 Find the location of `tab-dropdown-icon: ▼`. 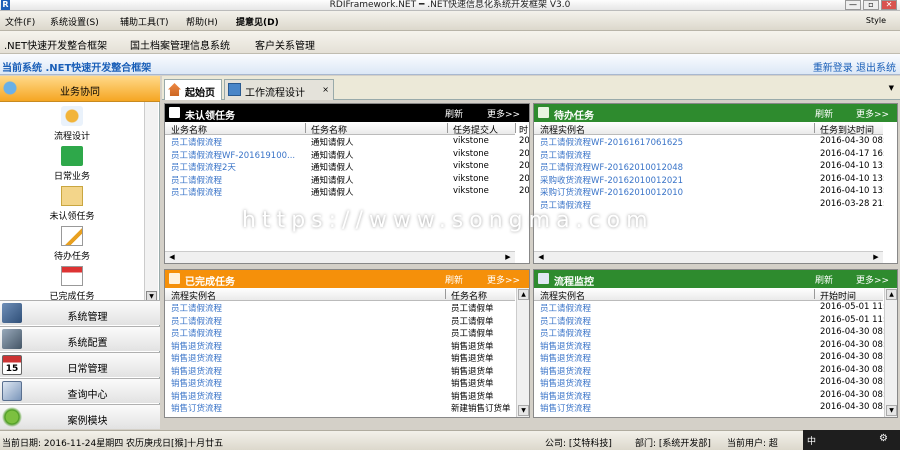

tab-dropdown-icon: ▼ is located at coordinates (891, 88).